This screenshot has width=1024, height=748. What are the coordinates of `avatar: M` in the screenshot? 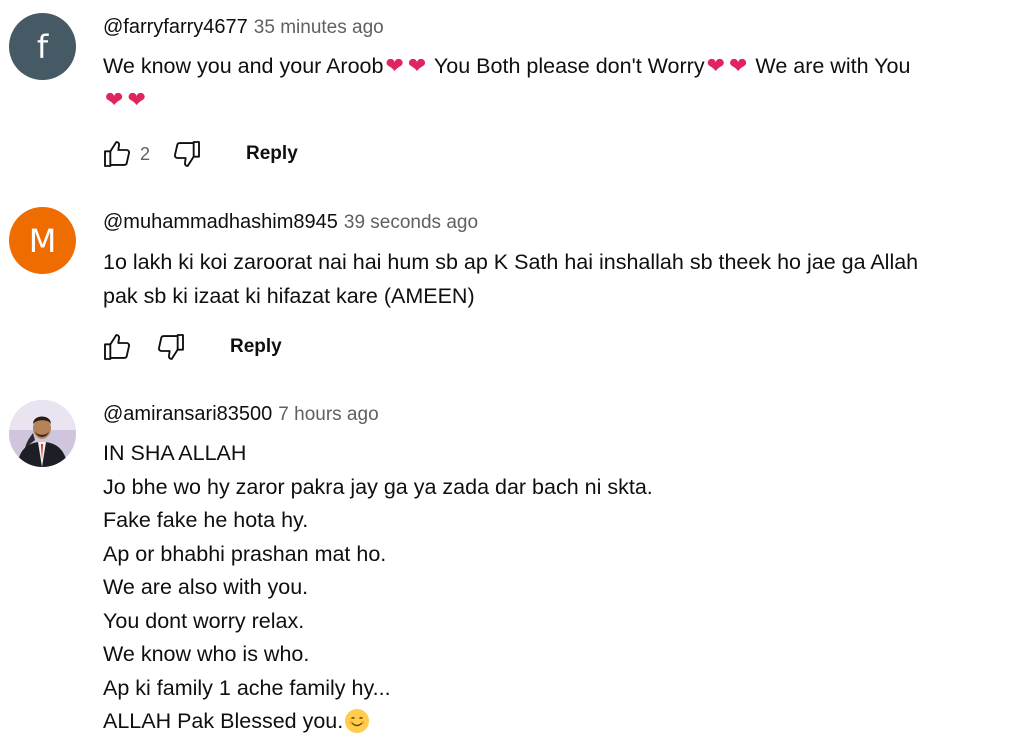 It's located at (42, 240).